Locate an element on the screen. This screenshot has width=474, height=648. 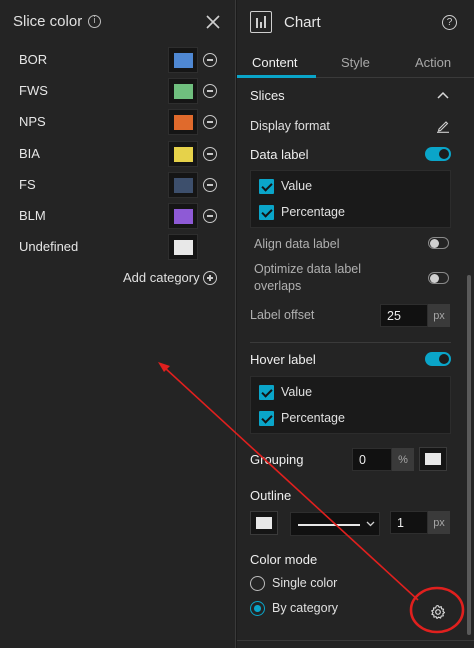
chevron-up-icon is located at coordinates (443, 95).